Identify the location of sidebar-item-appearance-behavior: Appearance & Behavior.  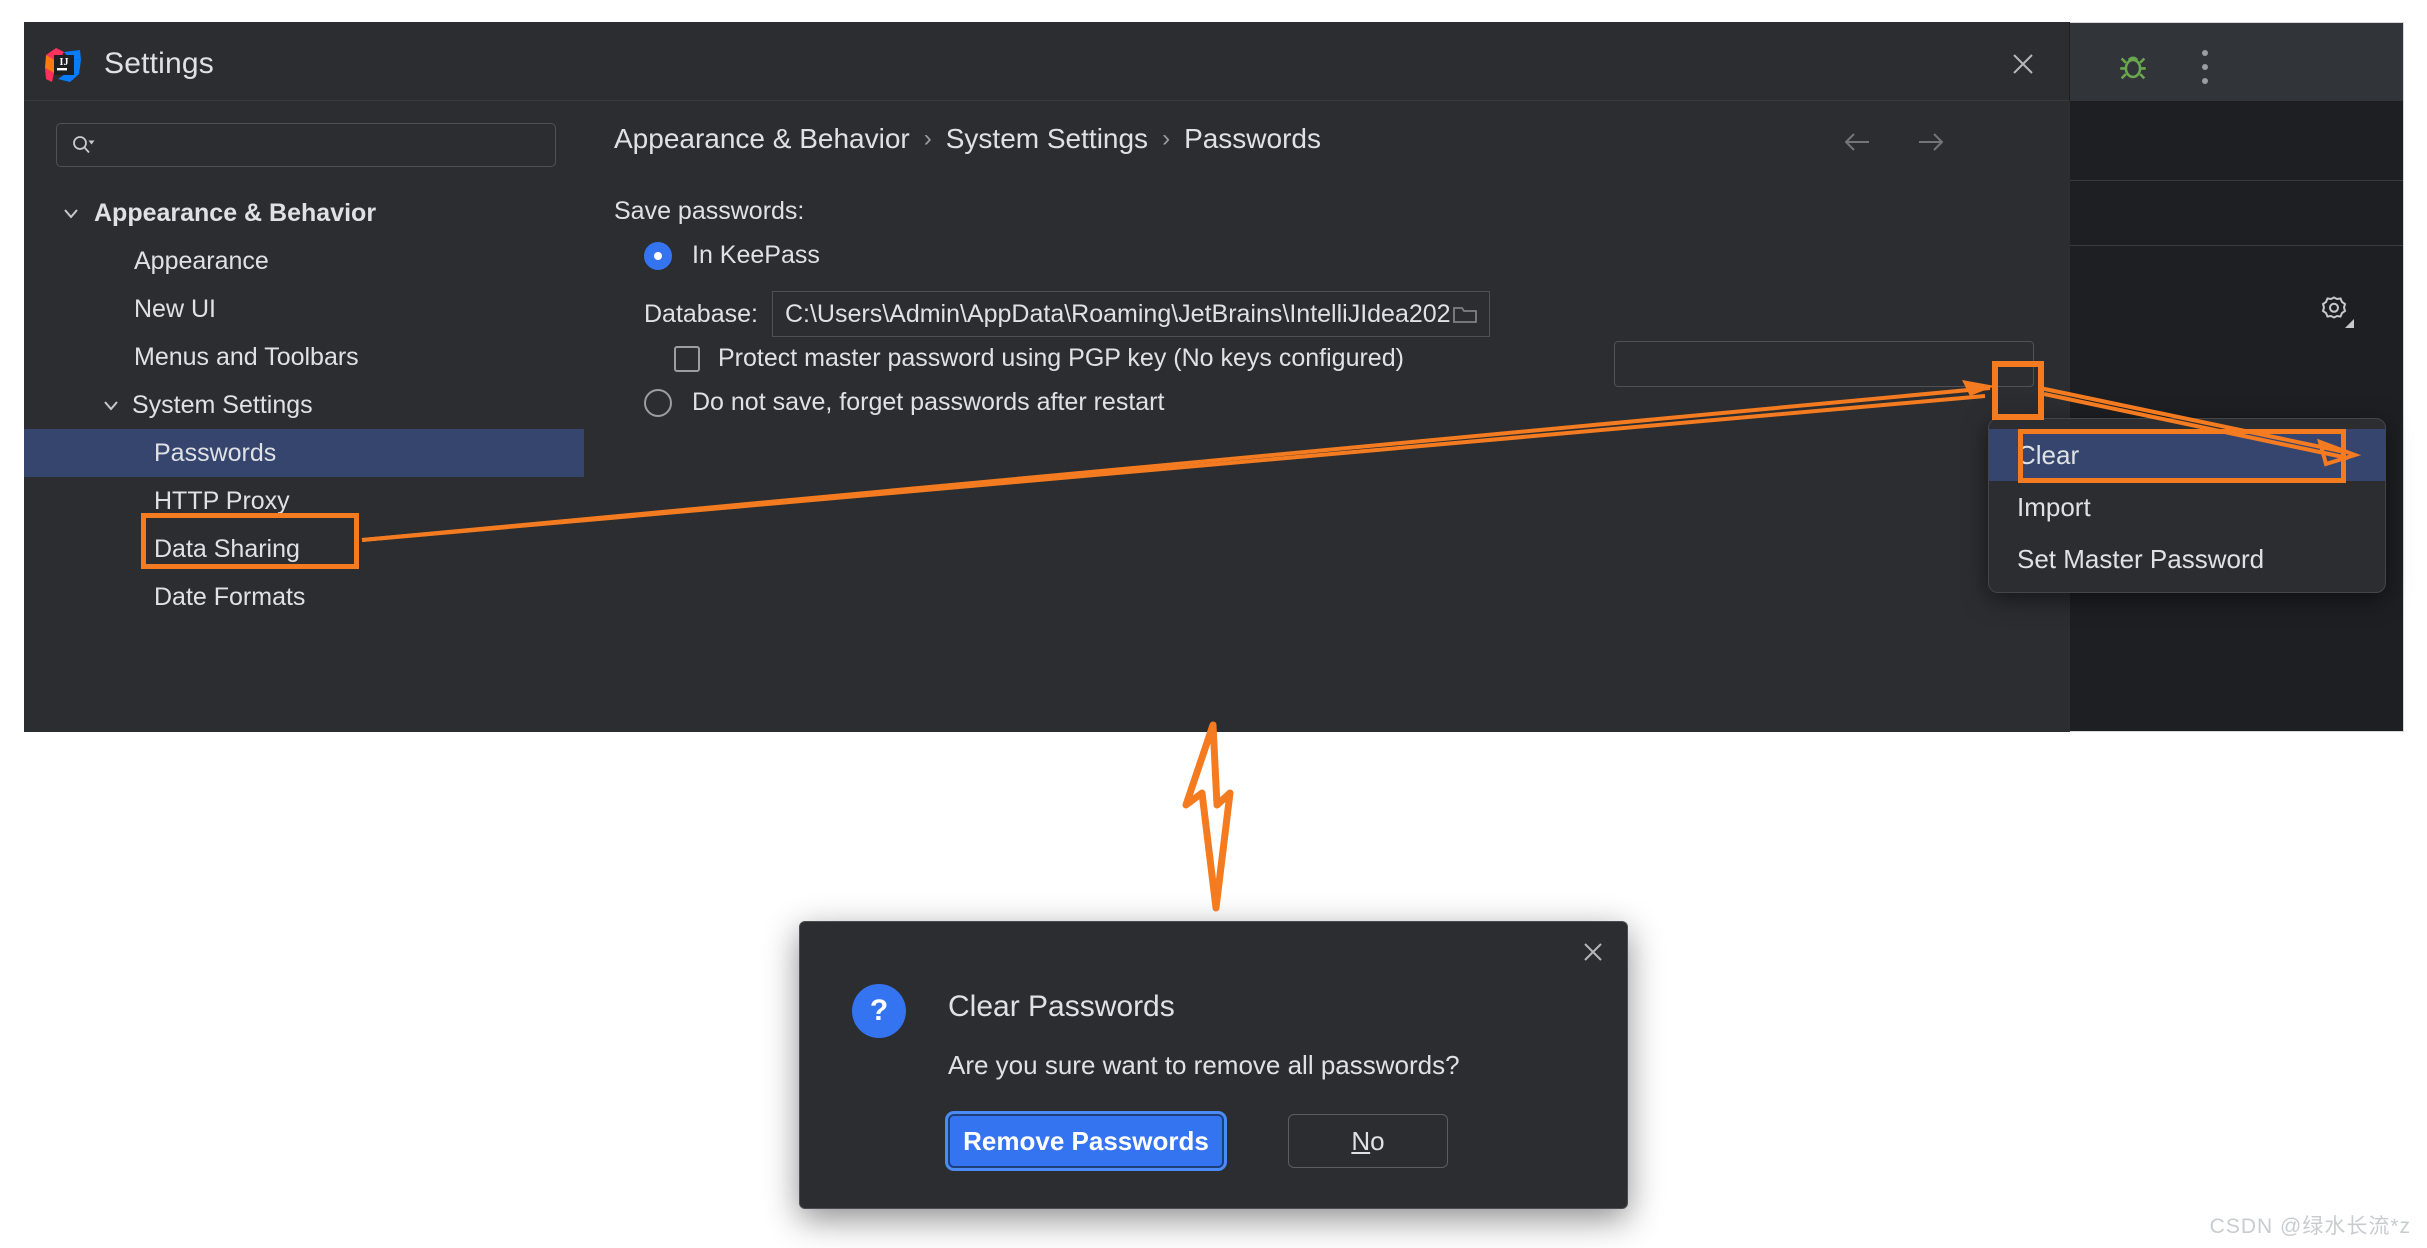
(304, 213).